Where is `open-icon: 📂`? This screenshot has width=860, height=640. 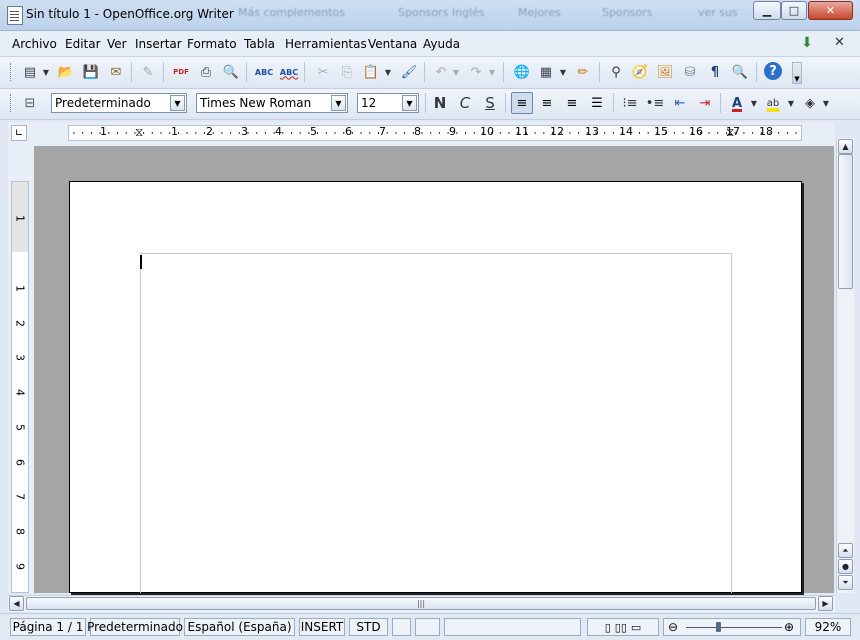 open-icon: 📂 is located at coordinates (66, 72).